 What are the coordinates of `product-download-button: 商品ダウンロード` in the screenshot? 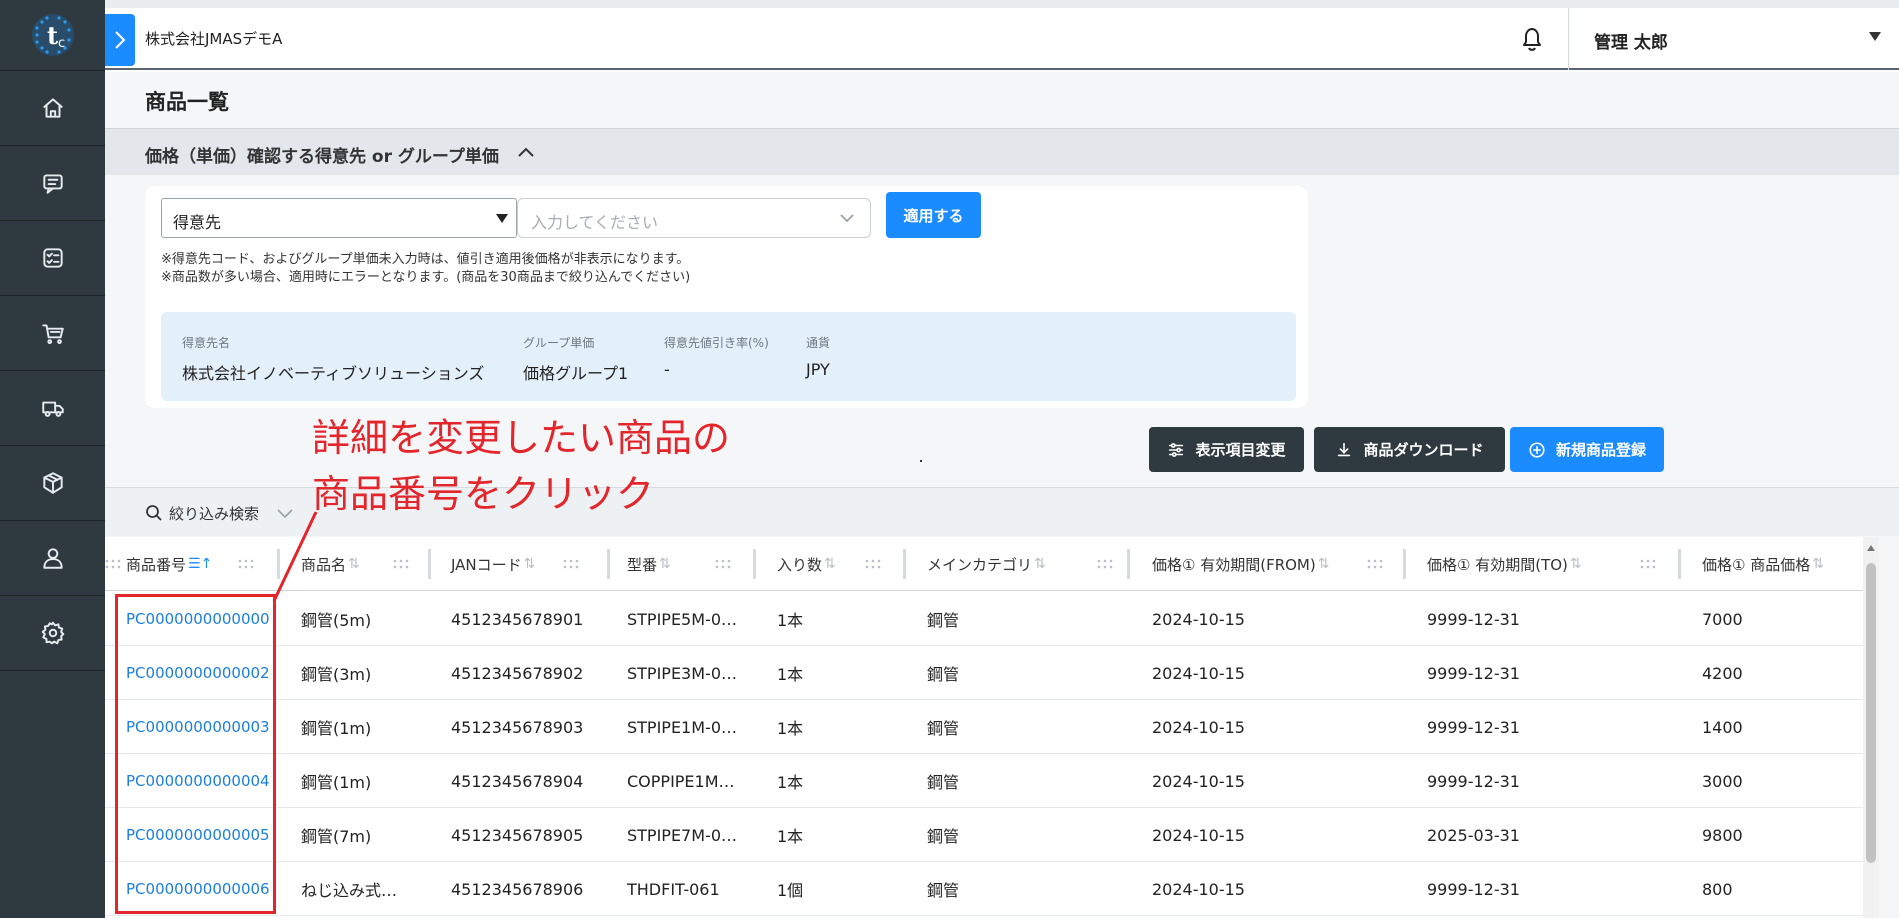 It's located at (1409, 449).